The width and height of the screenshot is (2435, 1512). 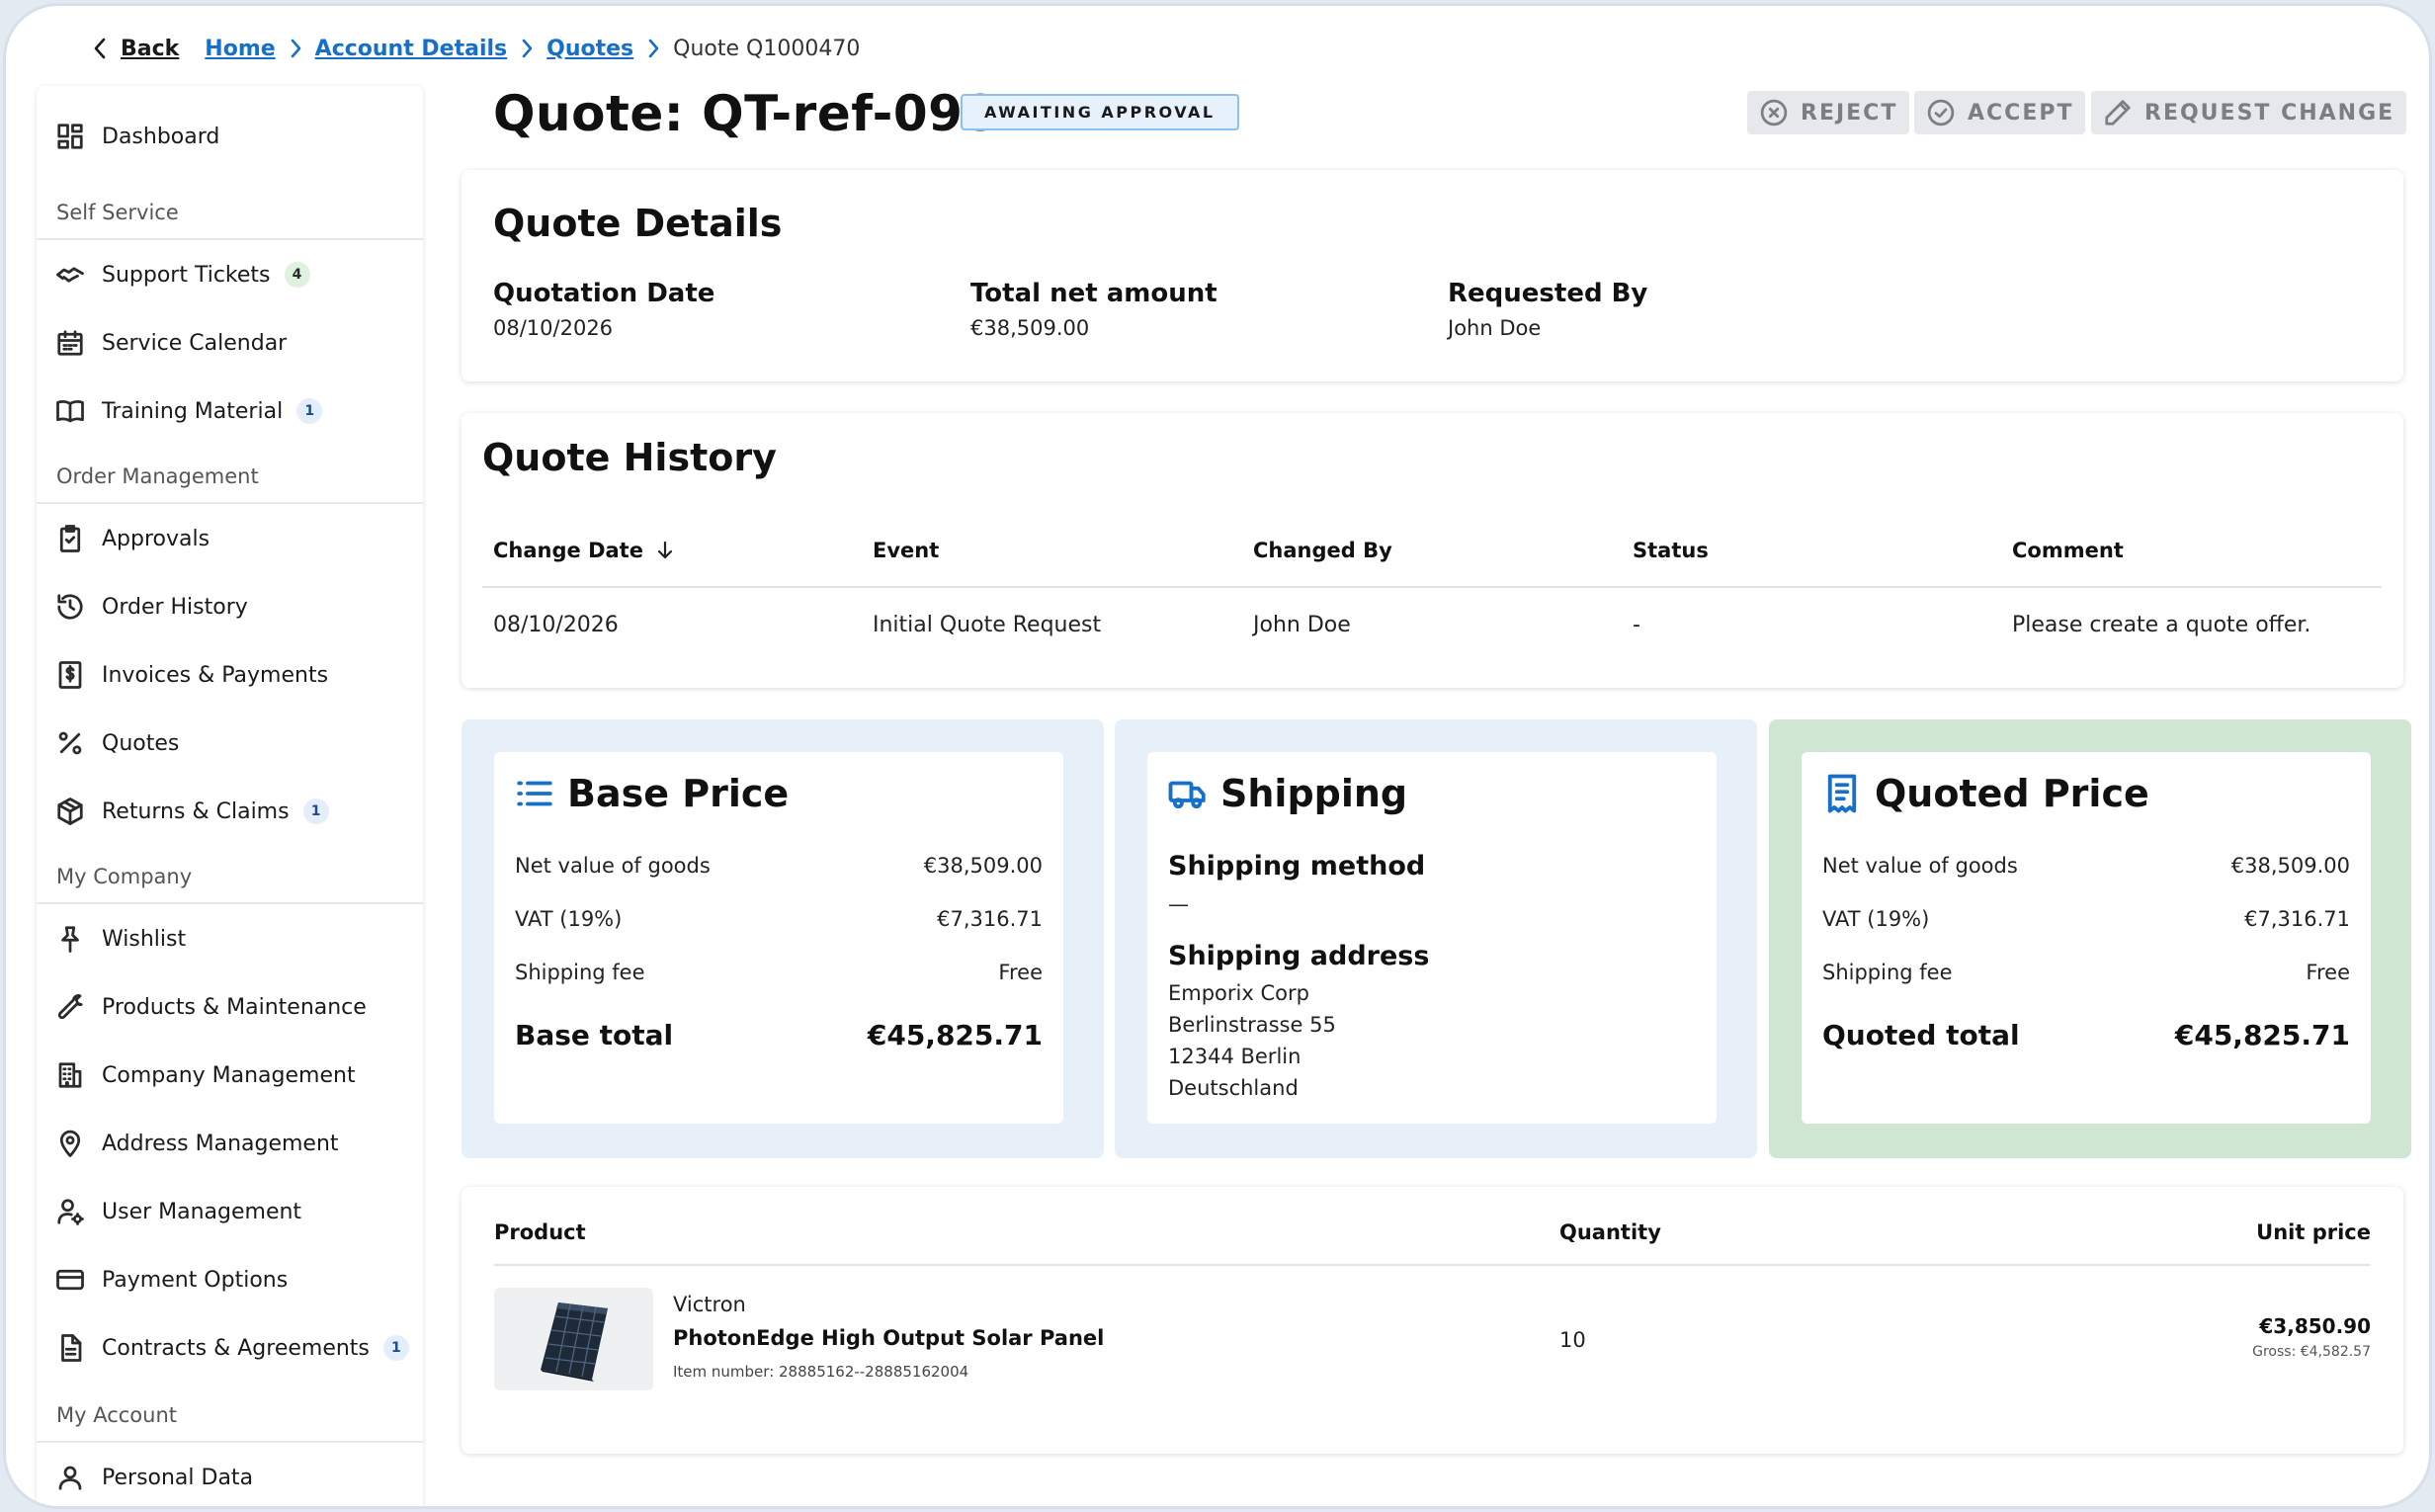 I want to click on heading-label: Quoted Price, so click(x=2012, y=793).